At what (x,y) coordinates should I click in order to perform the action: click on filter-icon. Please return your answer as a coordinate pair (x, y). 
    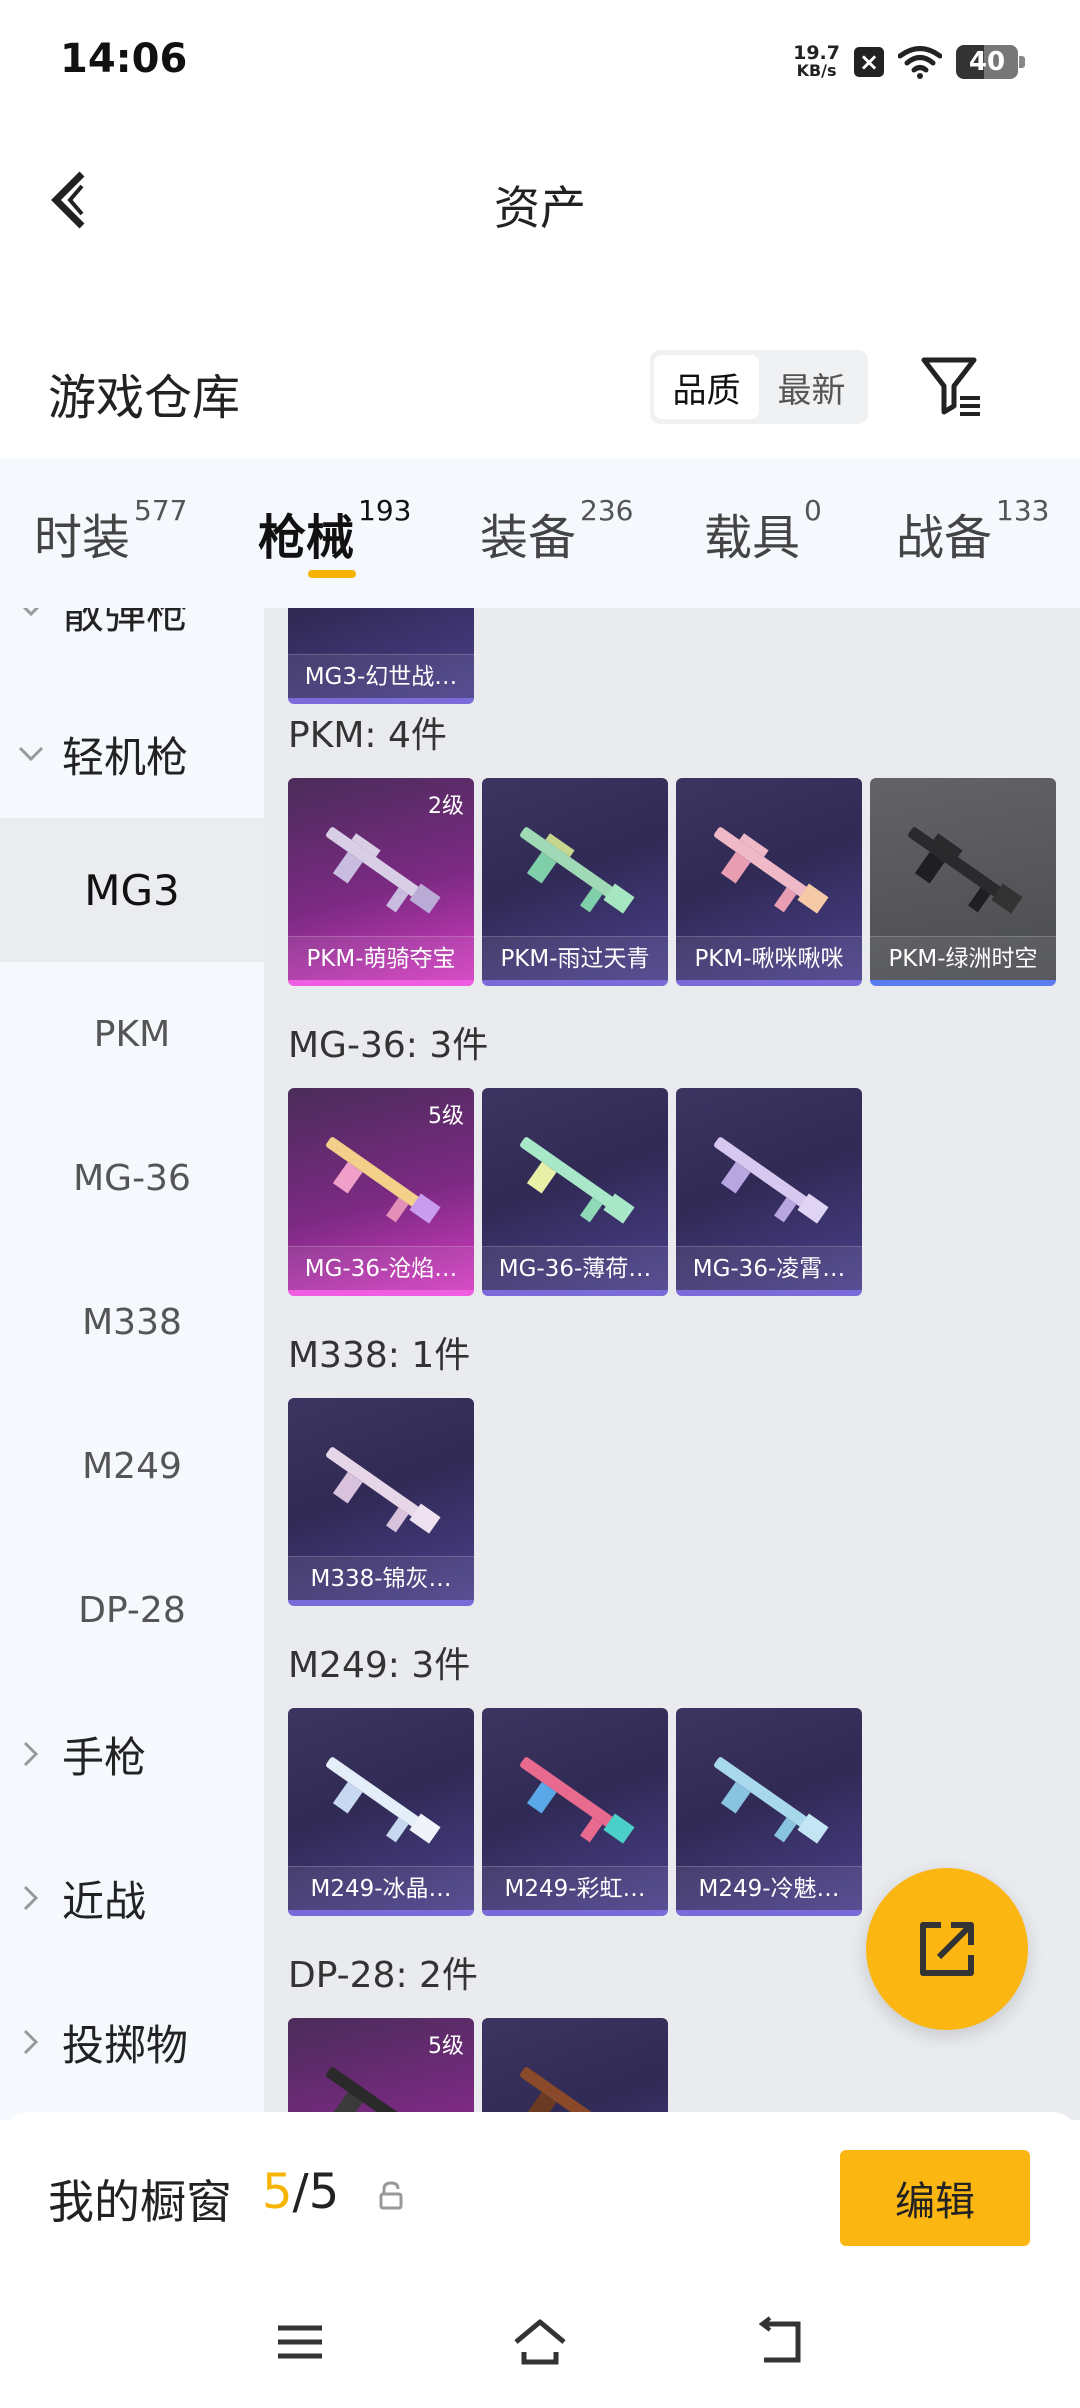
    Looking at the image, I should click on (950, 386).